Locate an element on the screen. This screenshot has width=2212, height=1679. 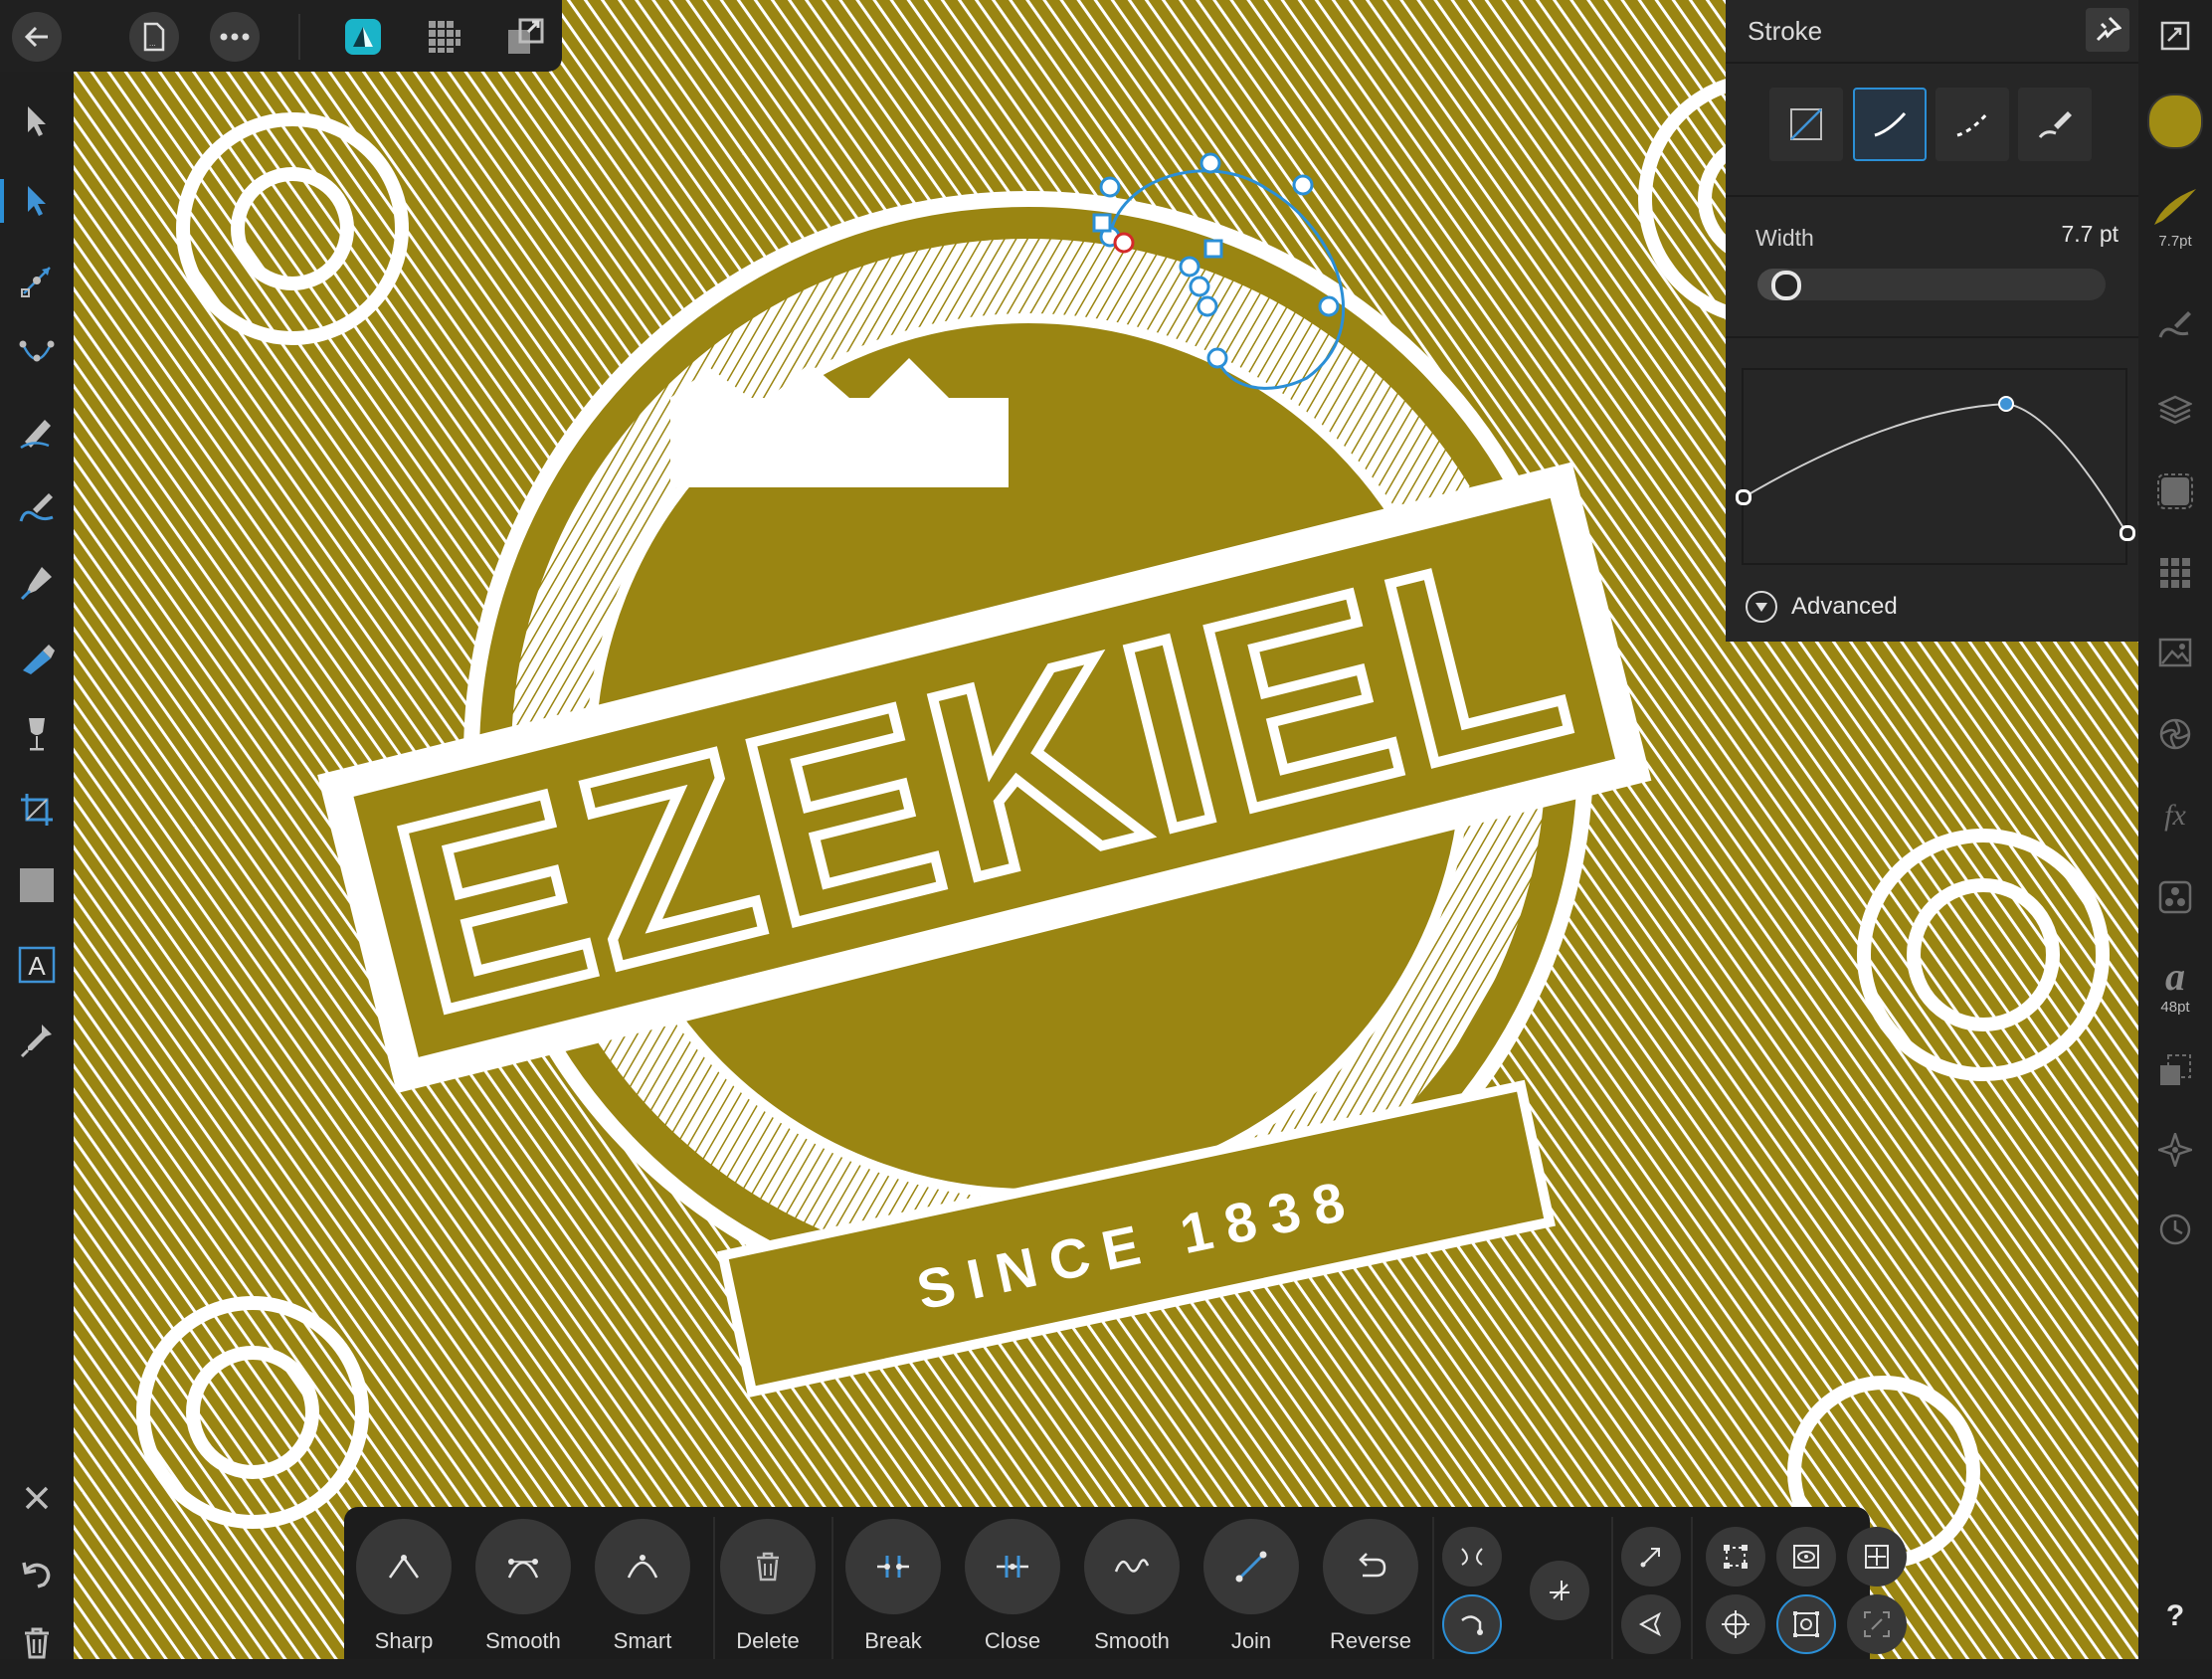
node-cursor-icon is located at coordinates (1651, 1624).